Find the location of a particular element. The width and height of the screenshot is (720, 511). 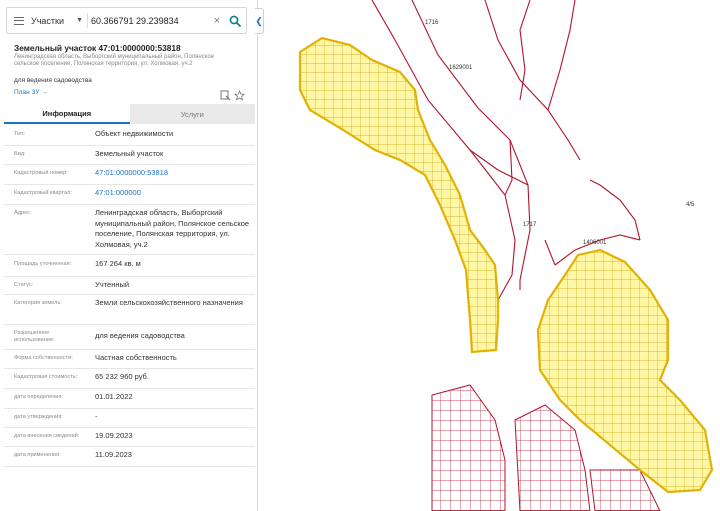

info-row: дата определения: 01.01.2022 is located at coordinates (129, 399).